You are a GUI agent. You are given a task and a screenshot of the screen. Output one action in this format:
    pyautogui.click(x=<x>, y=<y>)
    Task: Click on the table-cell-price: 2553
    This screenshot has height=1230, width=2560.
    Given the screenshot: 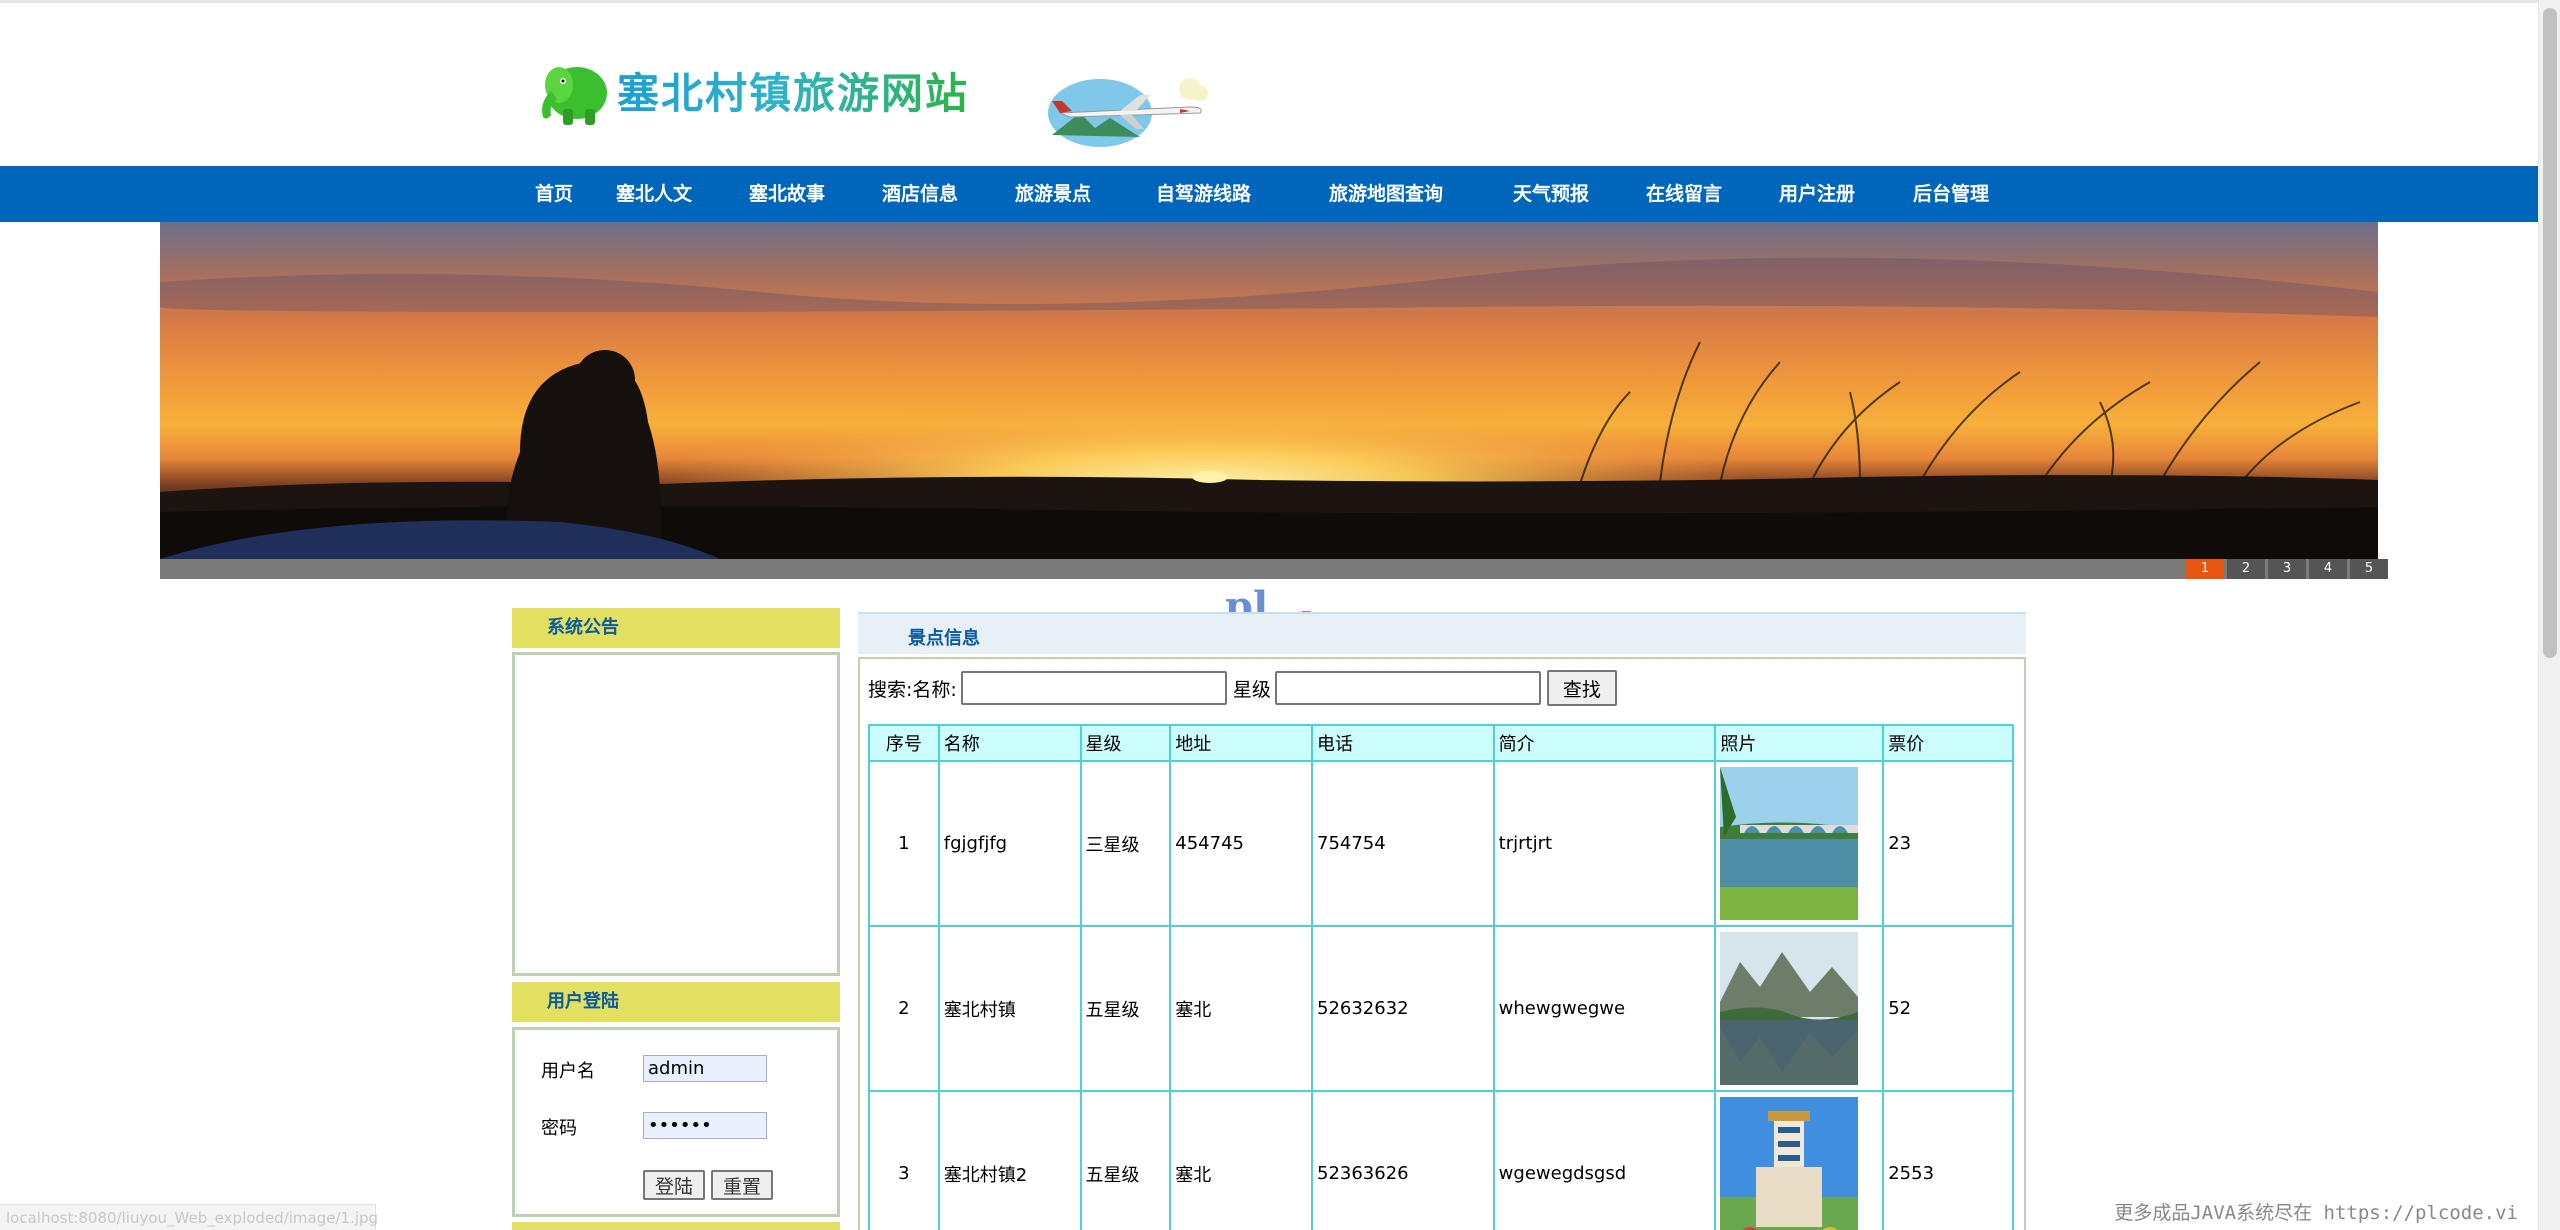 What is the action you would take?
    pyautogui.click(x=1948, y=1160)
    